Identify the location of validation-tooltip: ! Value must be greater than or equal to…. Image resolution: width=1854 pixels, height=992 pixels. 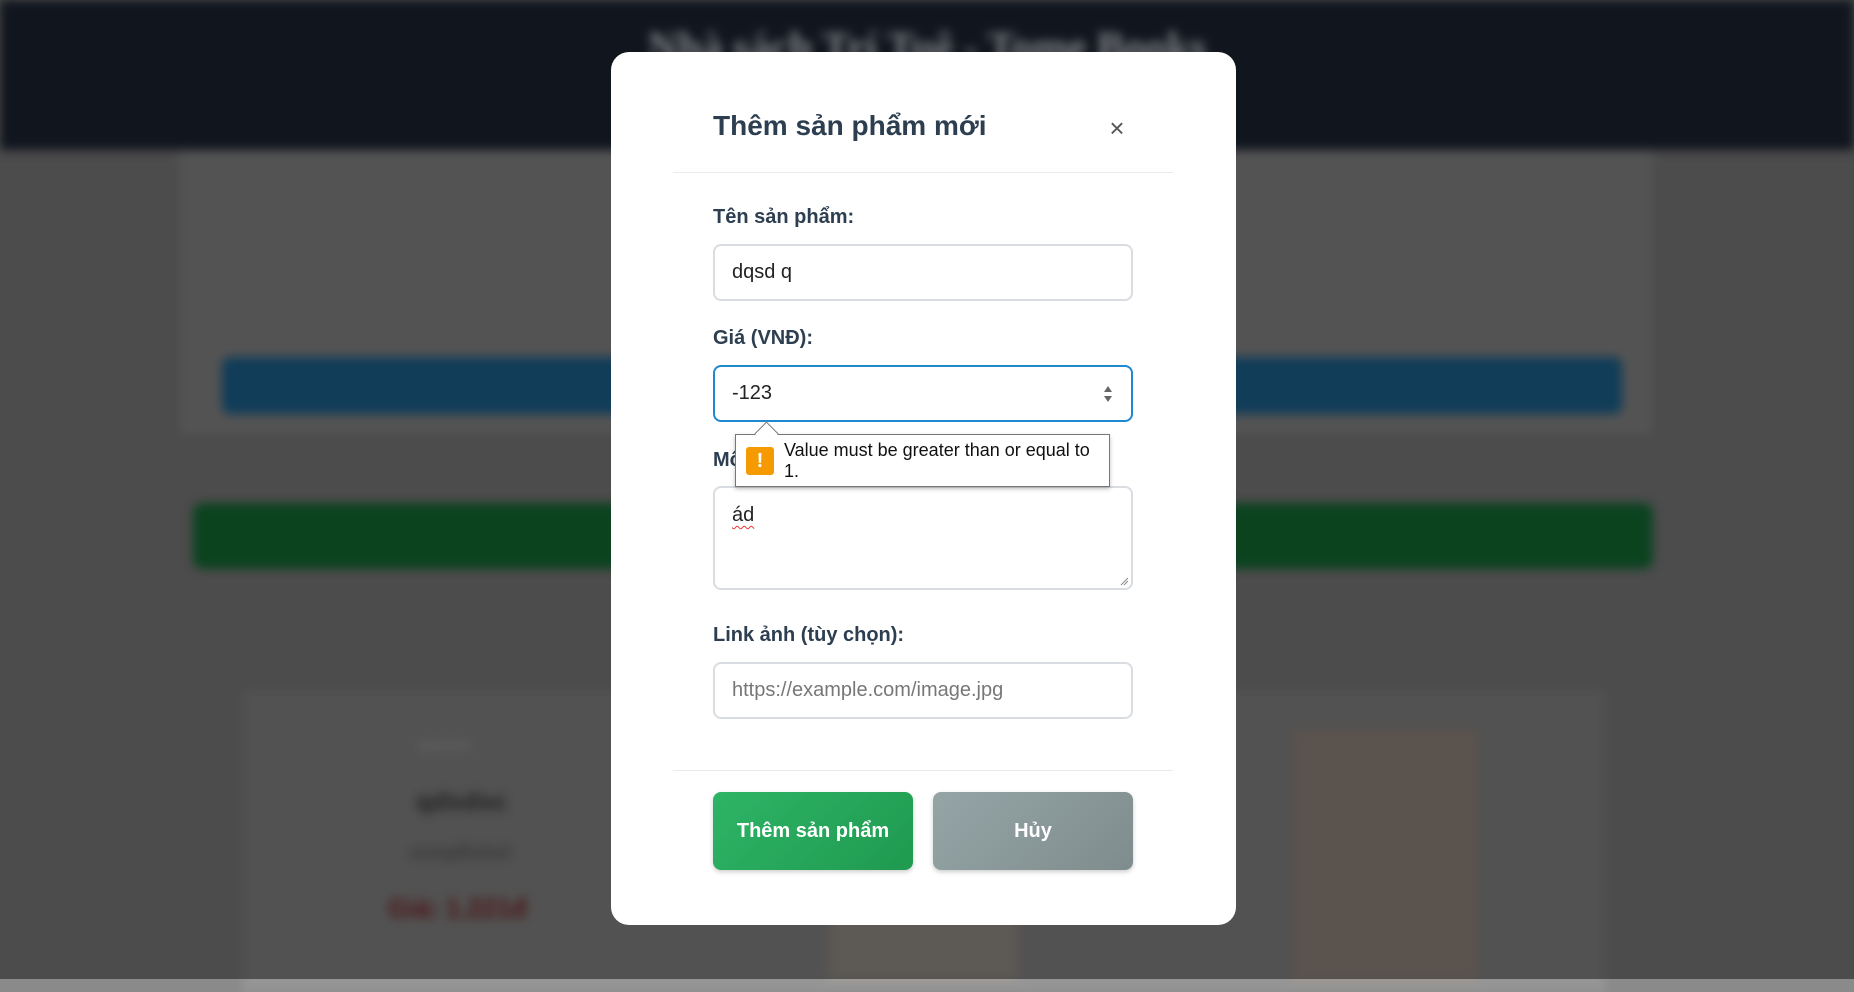
(922, 460).